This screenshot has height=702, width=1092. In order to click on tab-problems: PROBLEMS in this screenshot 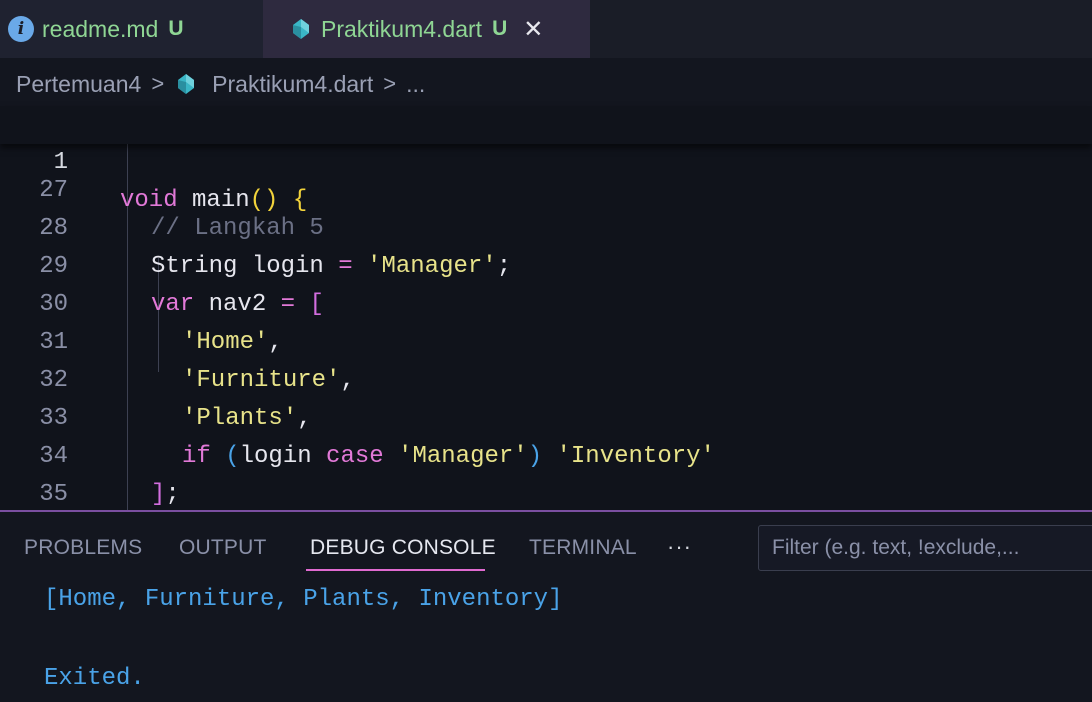, I will do `click(83, 548)`.